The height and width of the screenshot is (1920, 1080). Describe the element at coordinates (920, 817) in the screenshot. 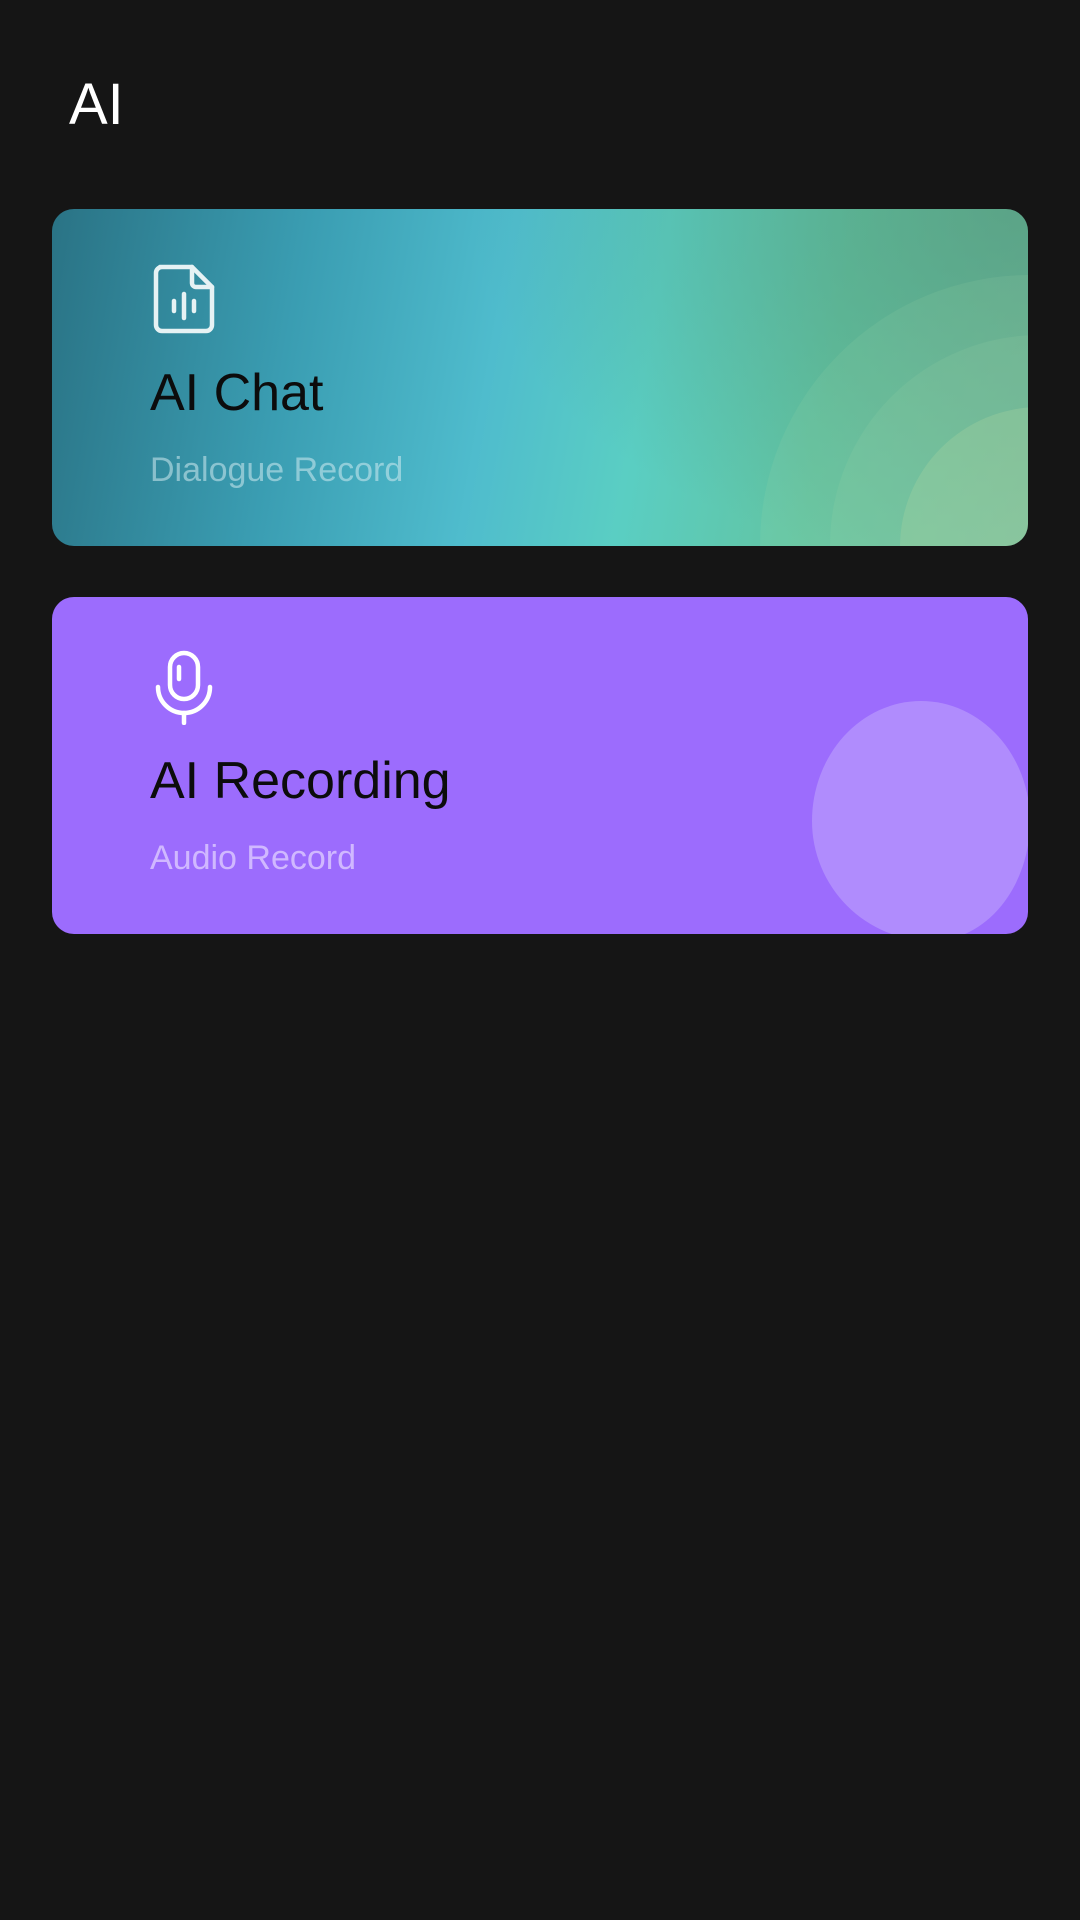

I see `decorative-circle` at that location.